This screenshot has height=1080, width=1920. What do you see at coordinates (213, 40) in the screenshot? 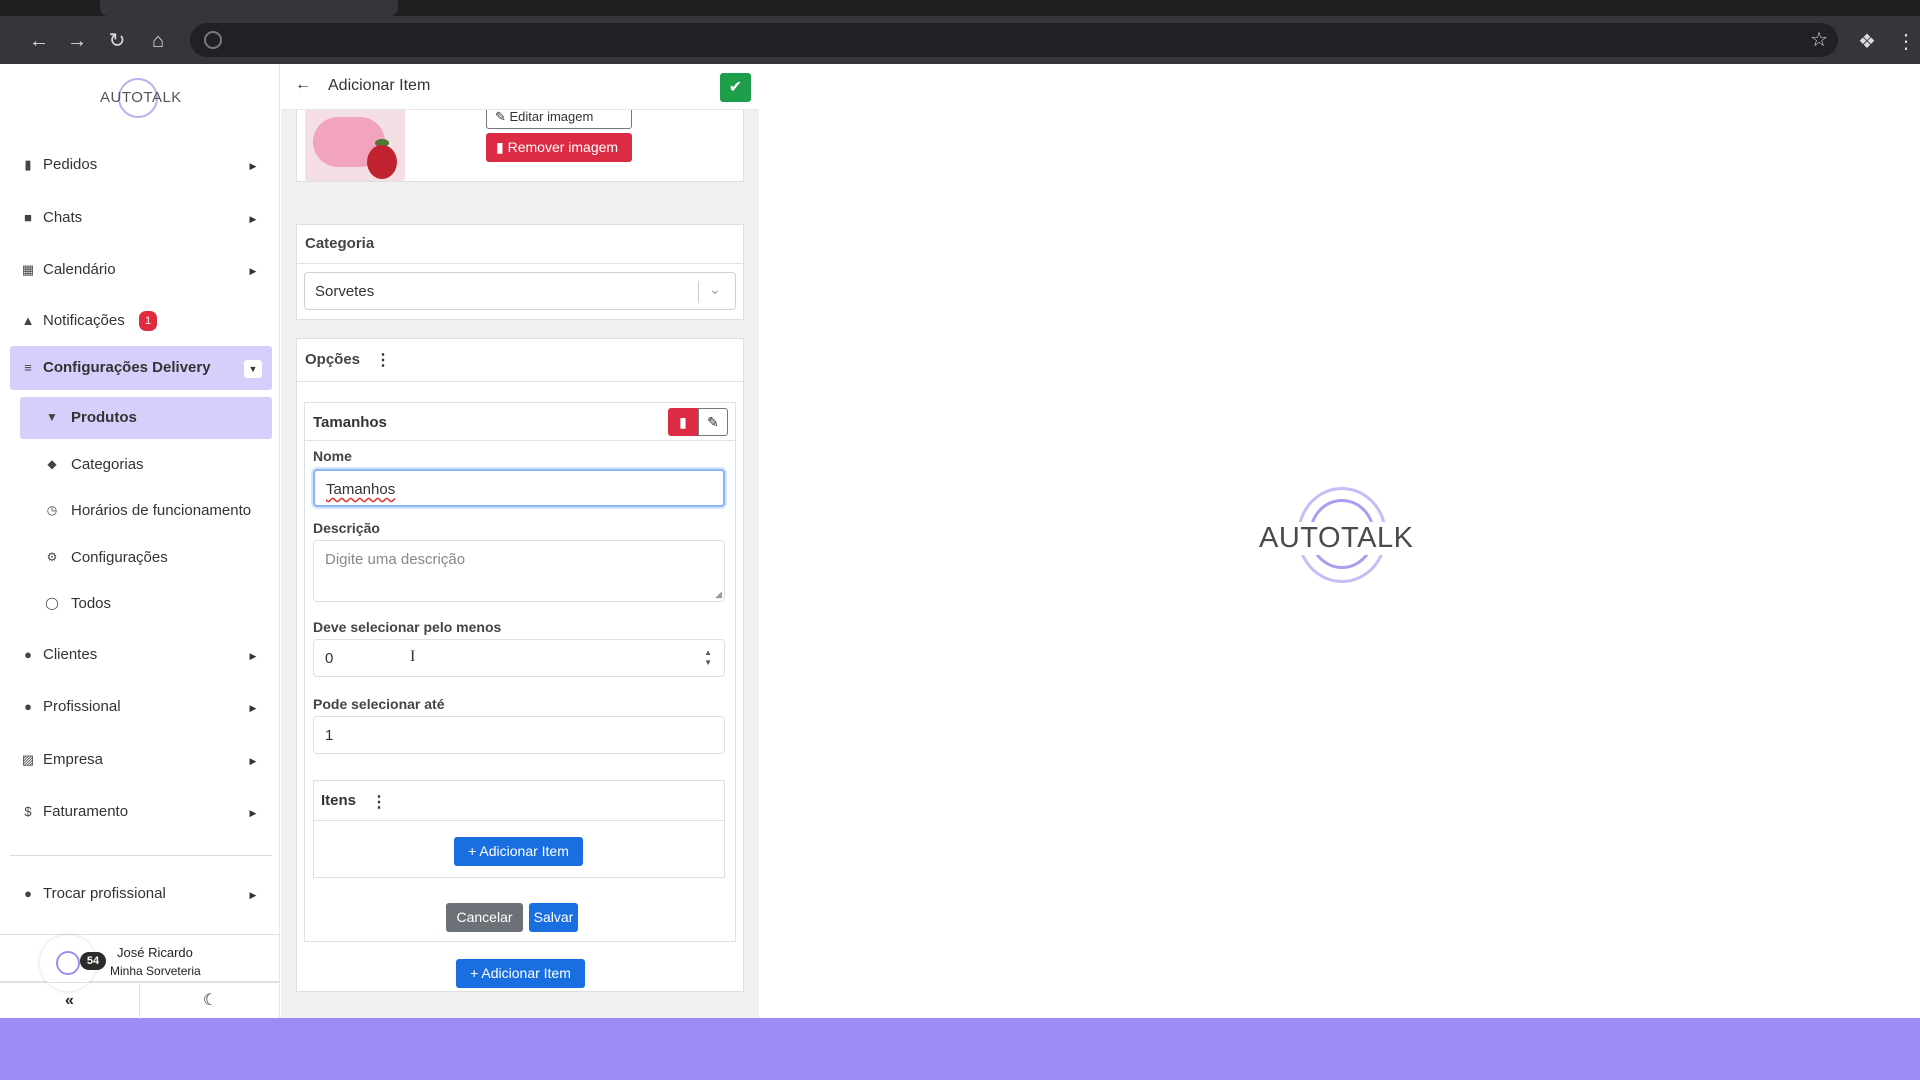
I see `site-info-icon` at bounding box center [213, 40].